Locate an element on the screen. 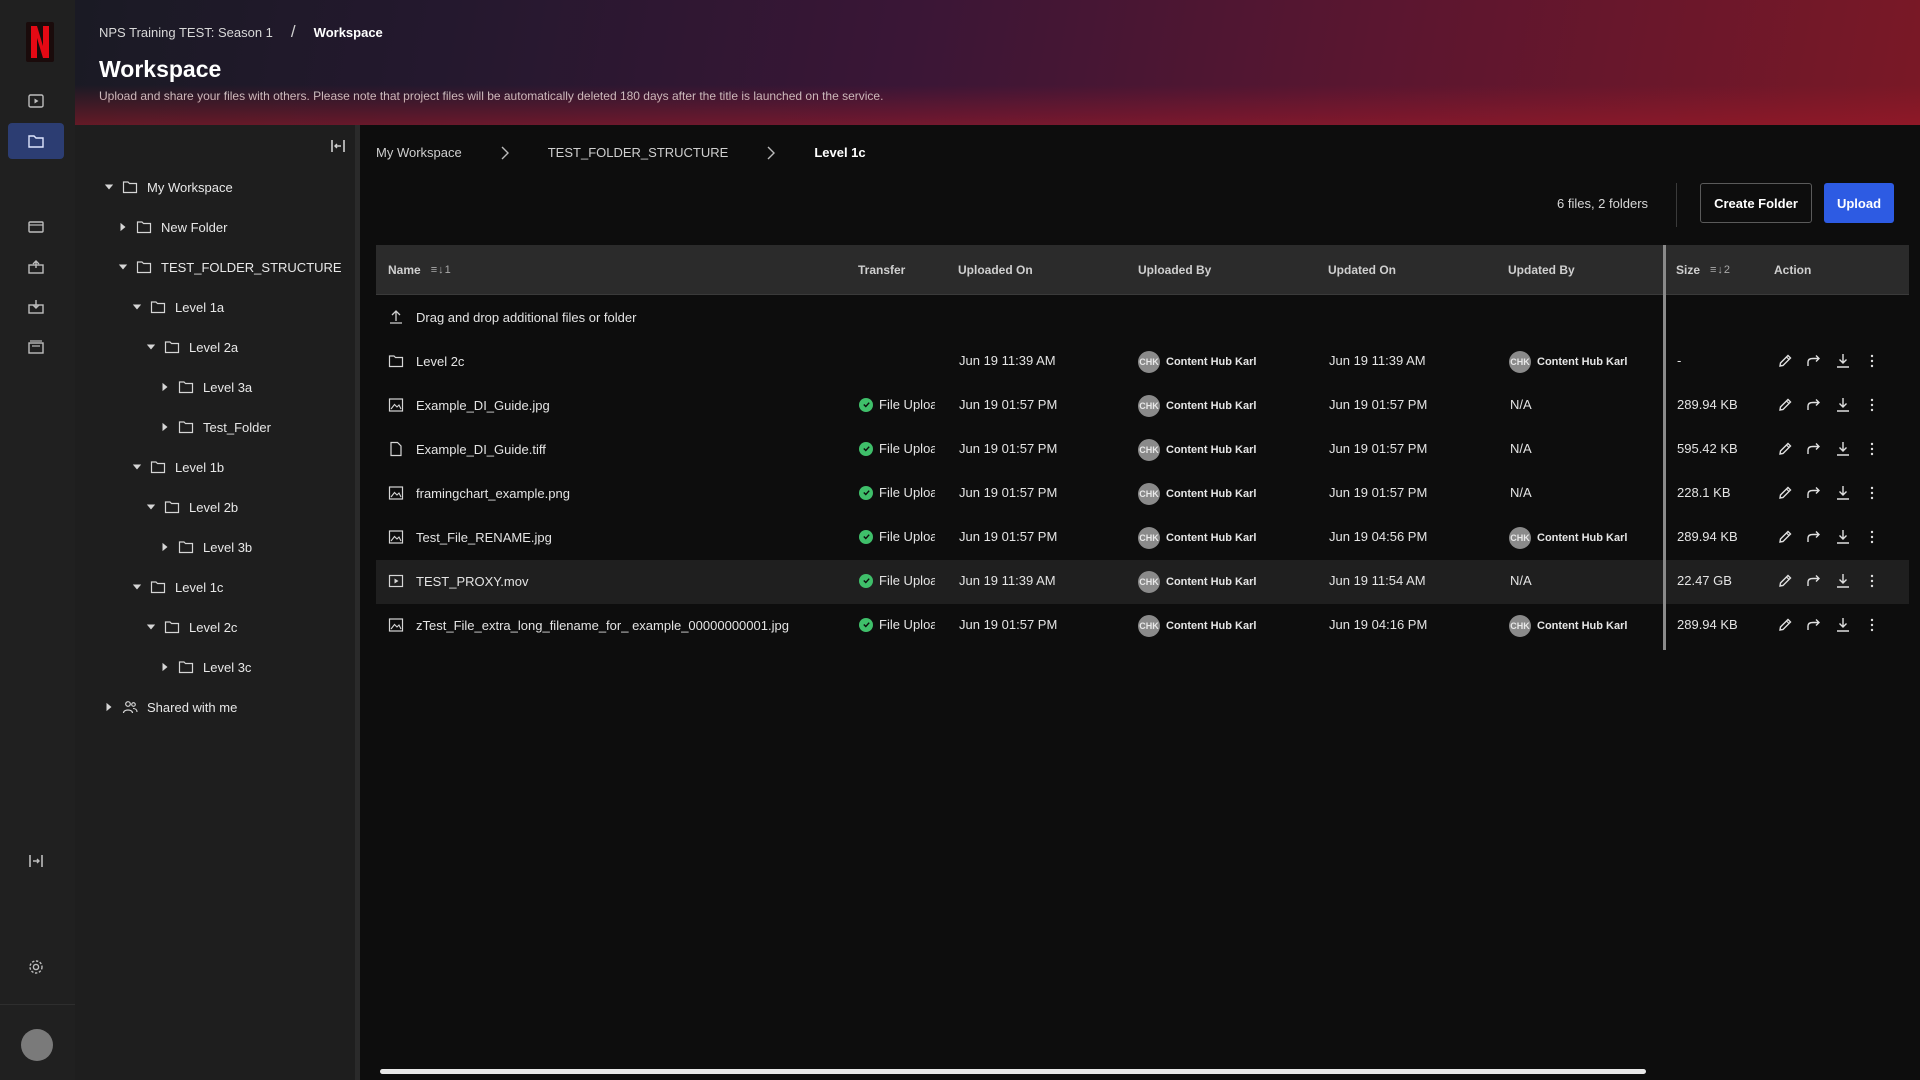 The height and width of the screenshot is (1080, 1920). col-uploaded-by: Uploaded By is located at coordinates (1174, 270).